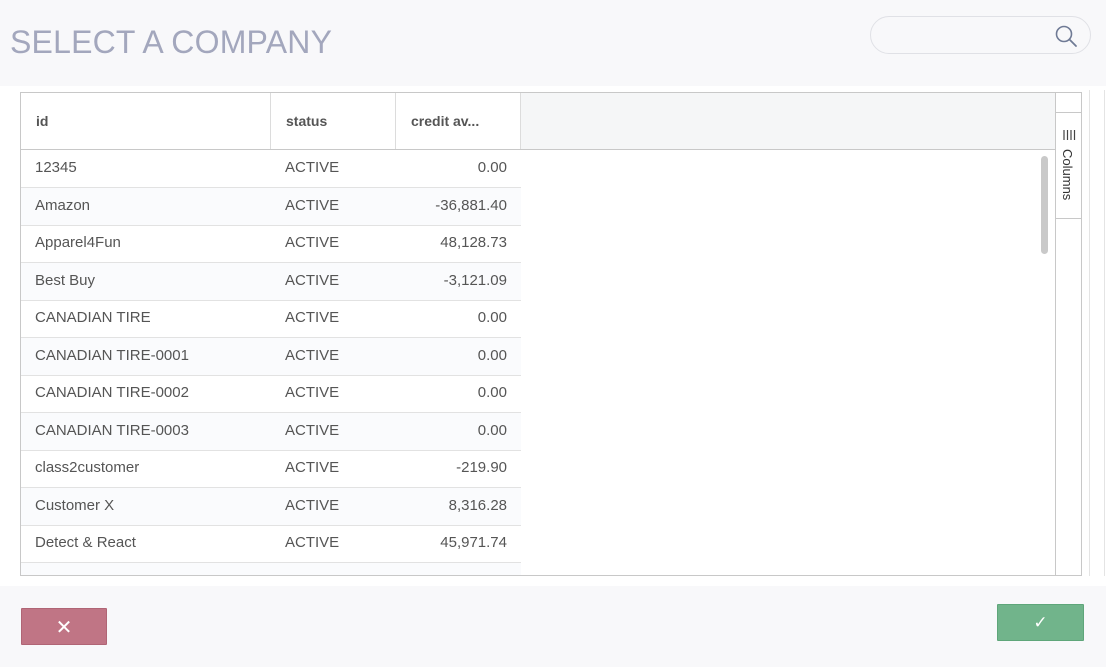 Image resolution: width=1106 pixels, height=667 pixels. Describe the element at coordinates (473, 542) in the screenshot. I see `cell-credit: 45,971.74` at that location.